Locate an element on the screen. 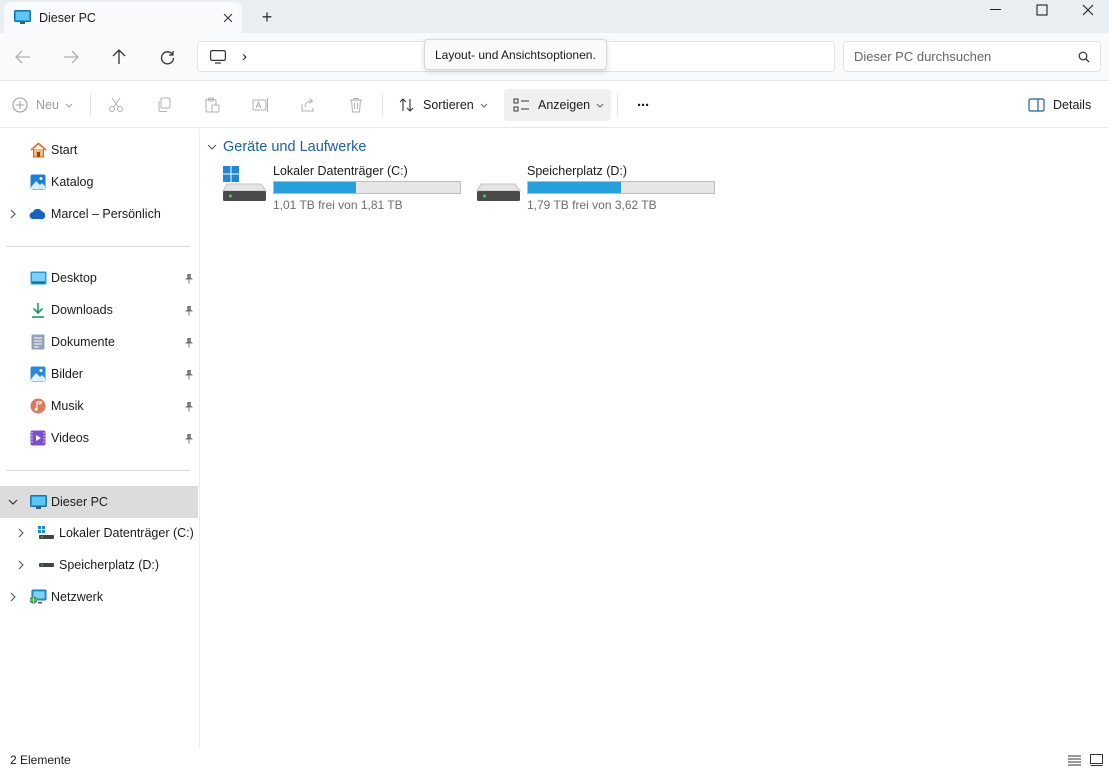  system-drive-icon is located at coordinates (46, 533).